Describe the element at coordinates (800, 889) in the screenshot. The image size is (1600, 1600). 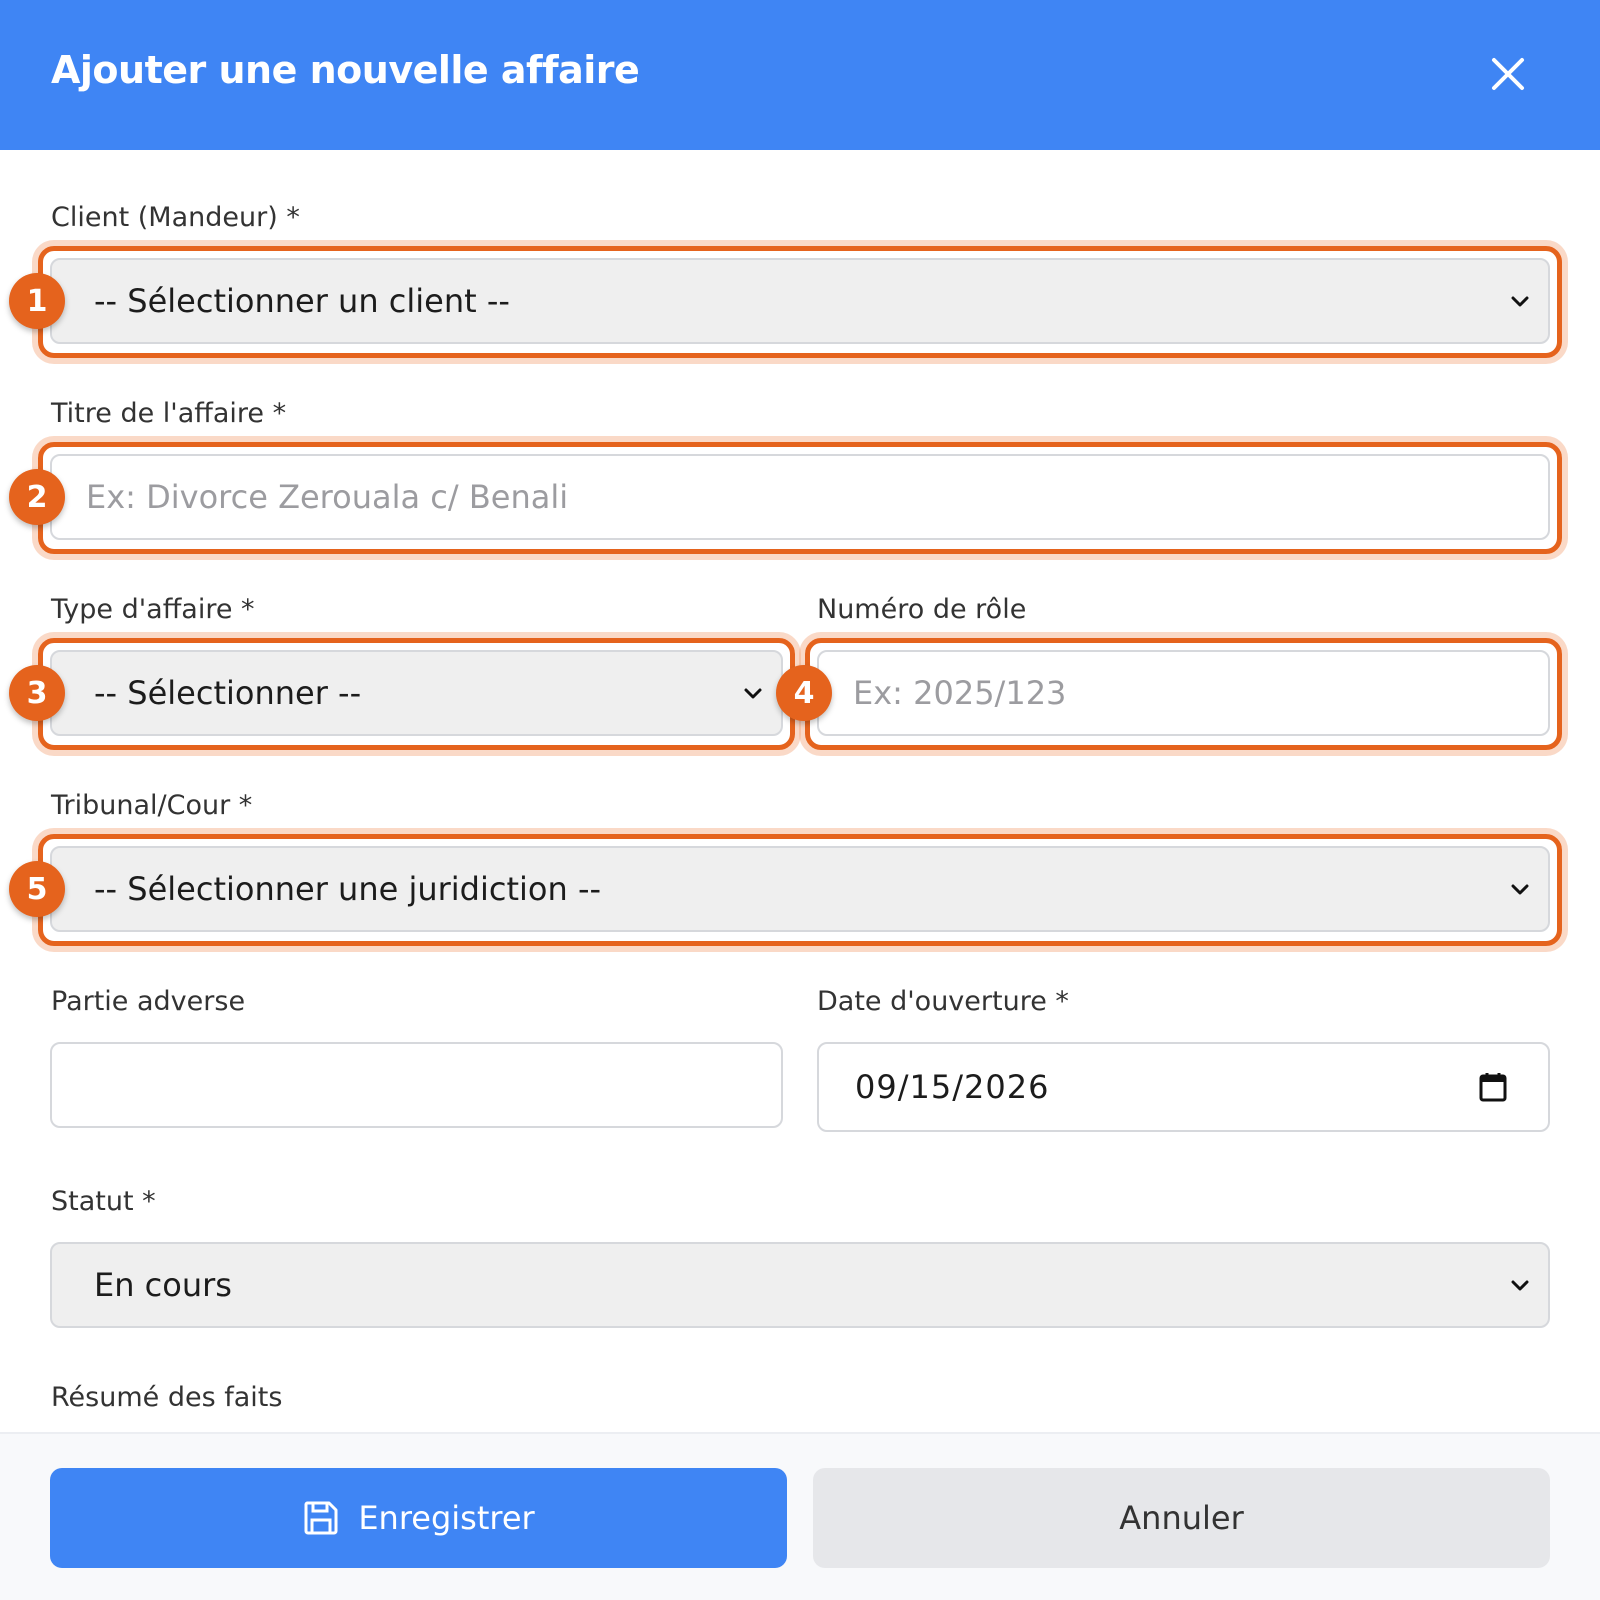
I see `tribunal-select: -- Sélectionner une juridiction --` at that location.